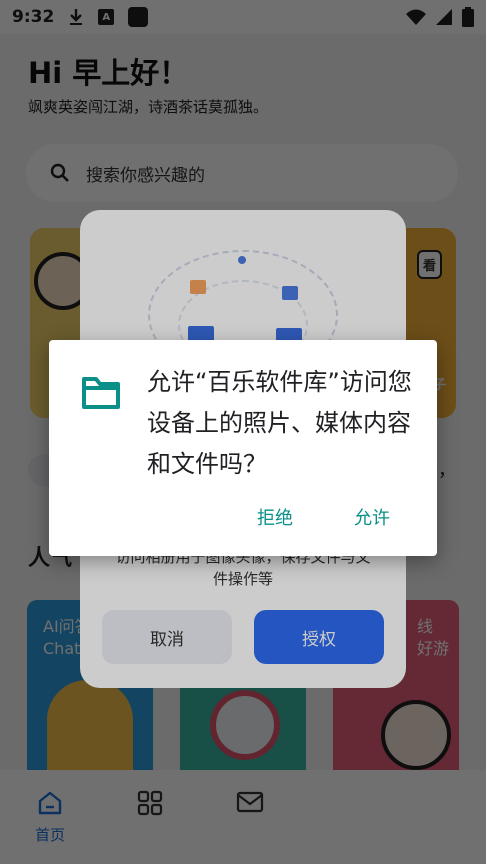  Describe the element at coordinates (279, 423) in the screenshot. I see `permission-message: 允许“百乐软件库”访问您设备上的照片、媒体内容和文件吗？` at that location.